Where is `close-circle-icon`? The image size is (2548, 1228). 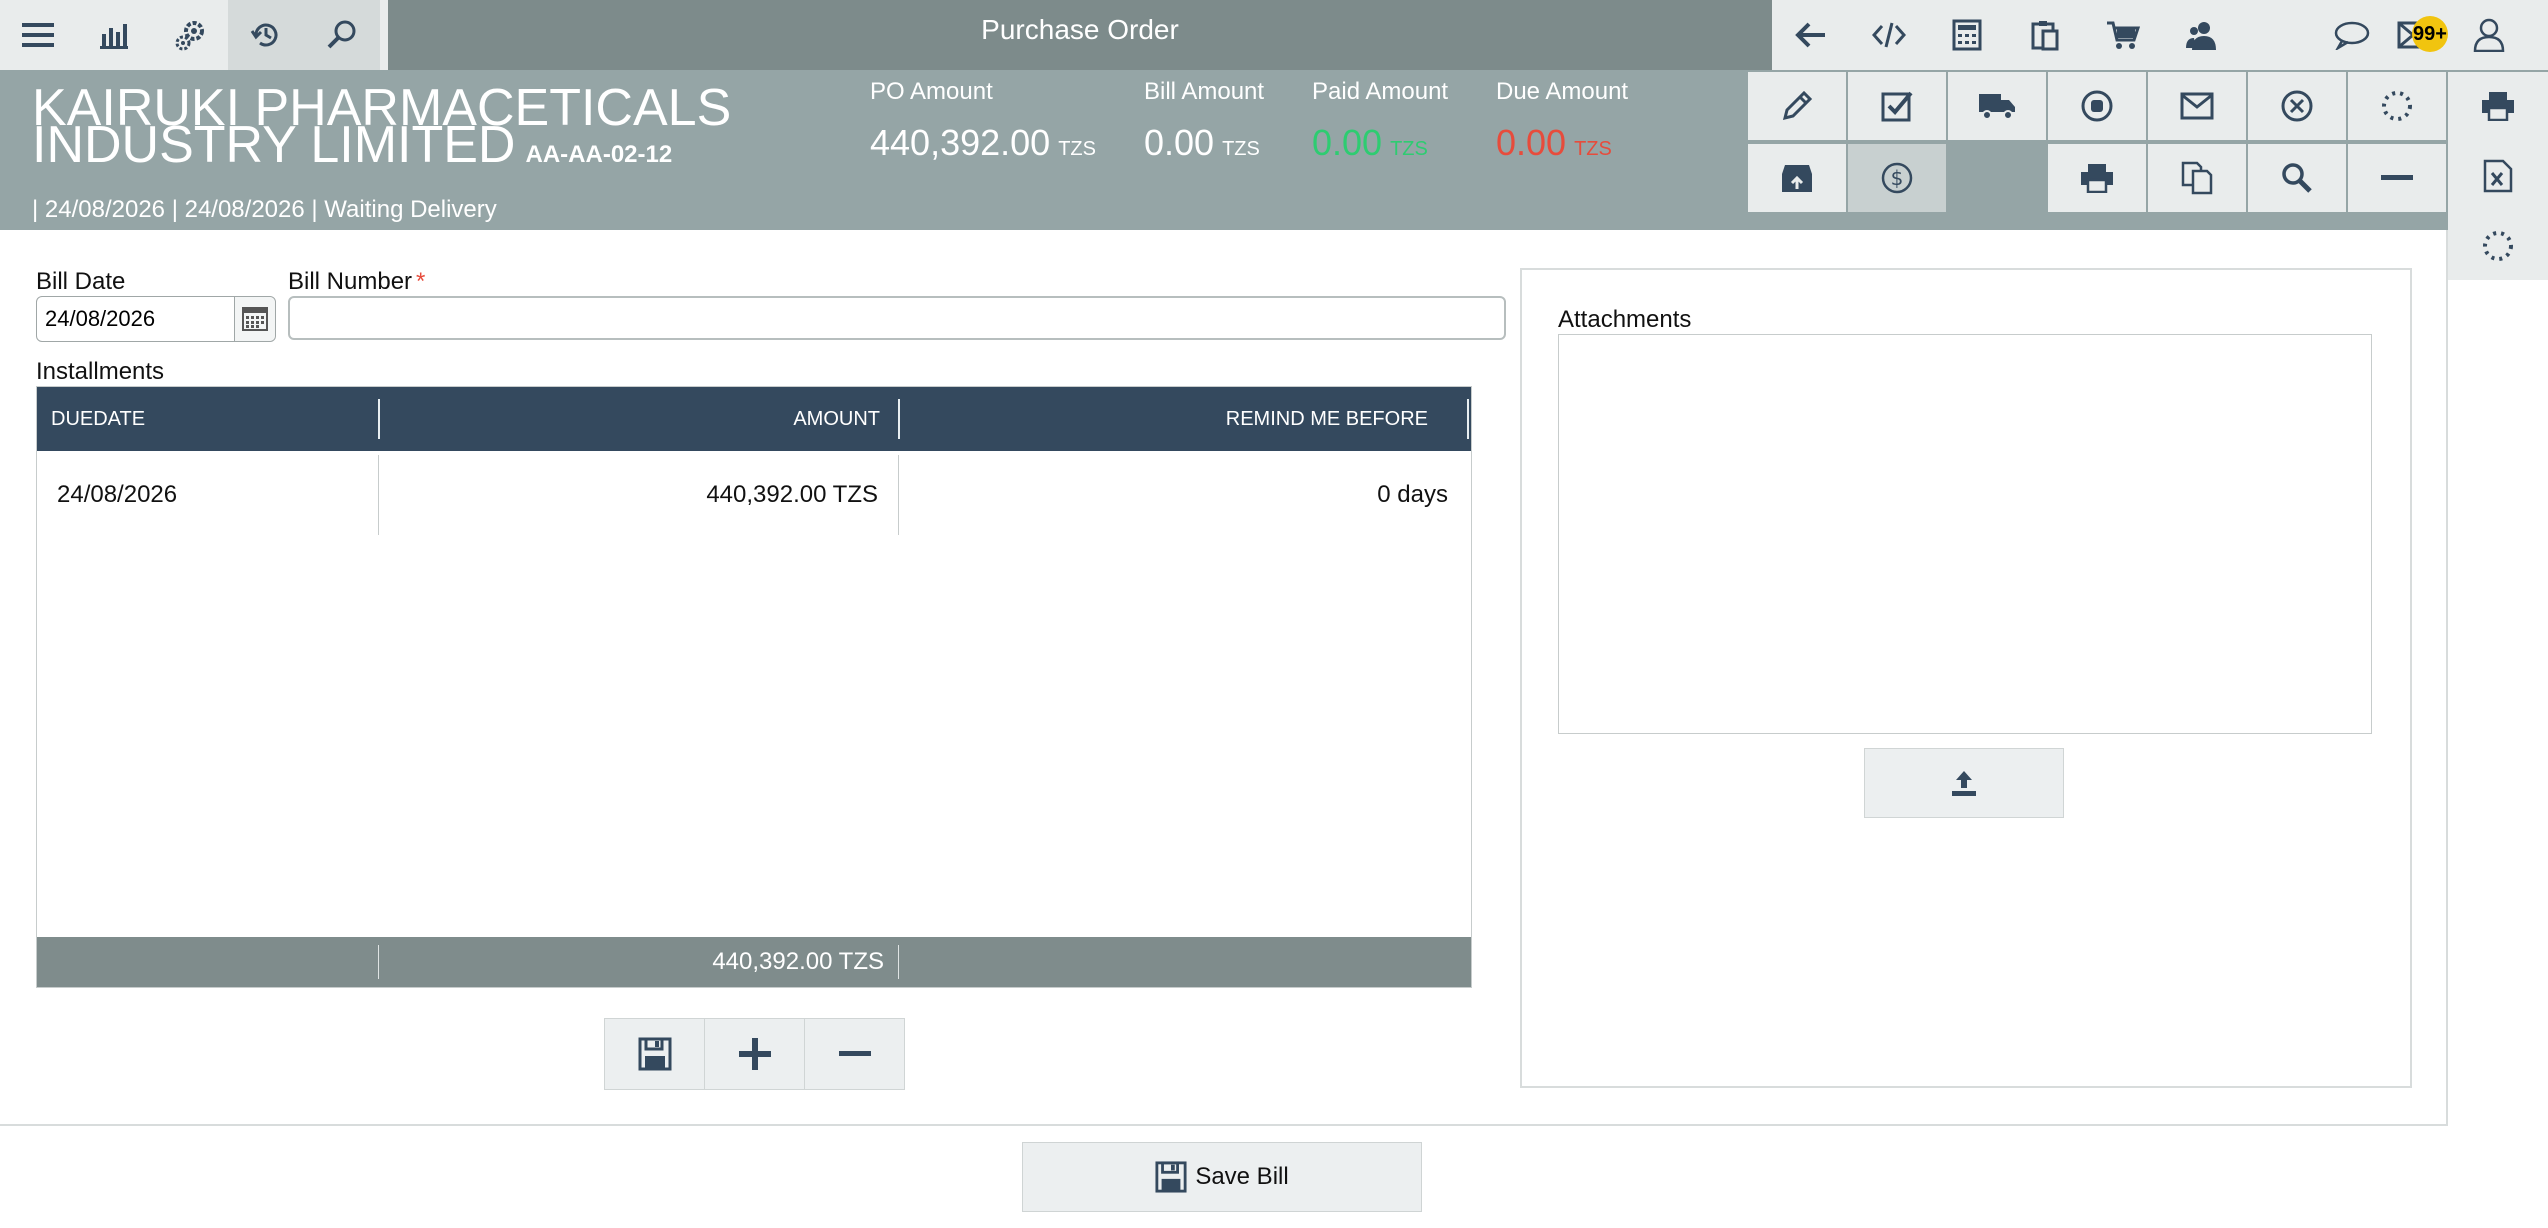
close-circle-icon is located at coordinates (2297, 106).